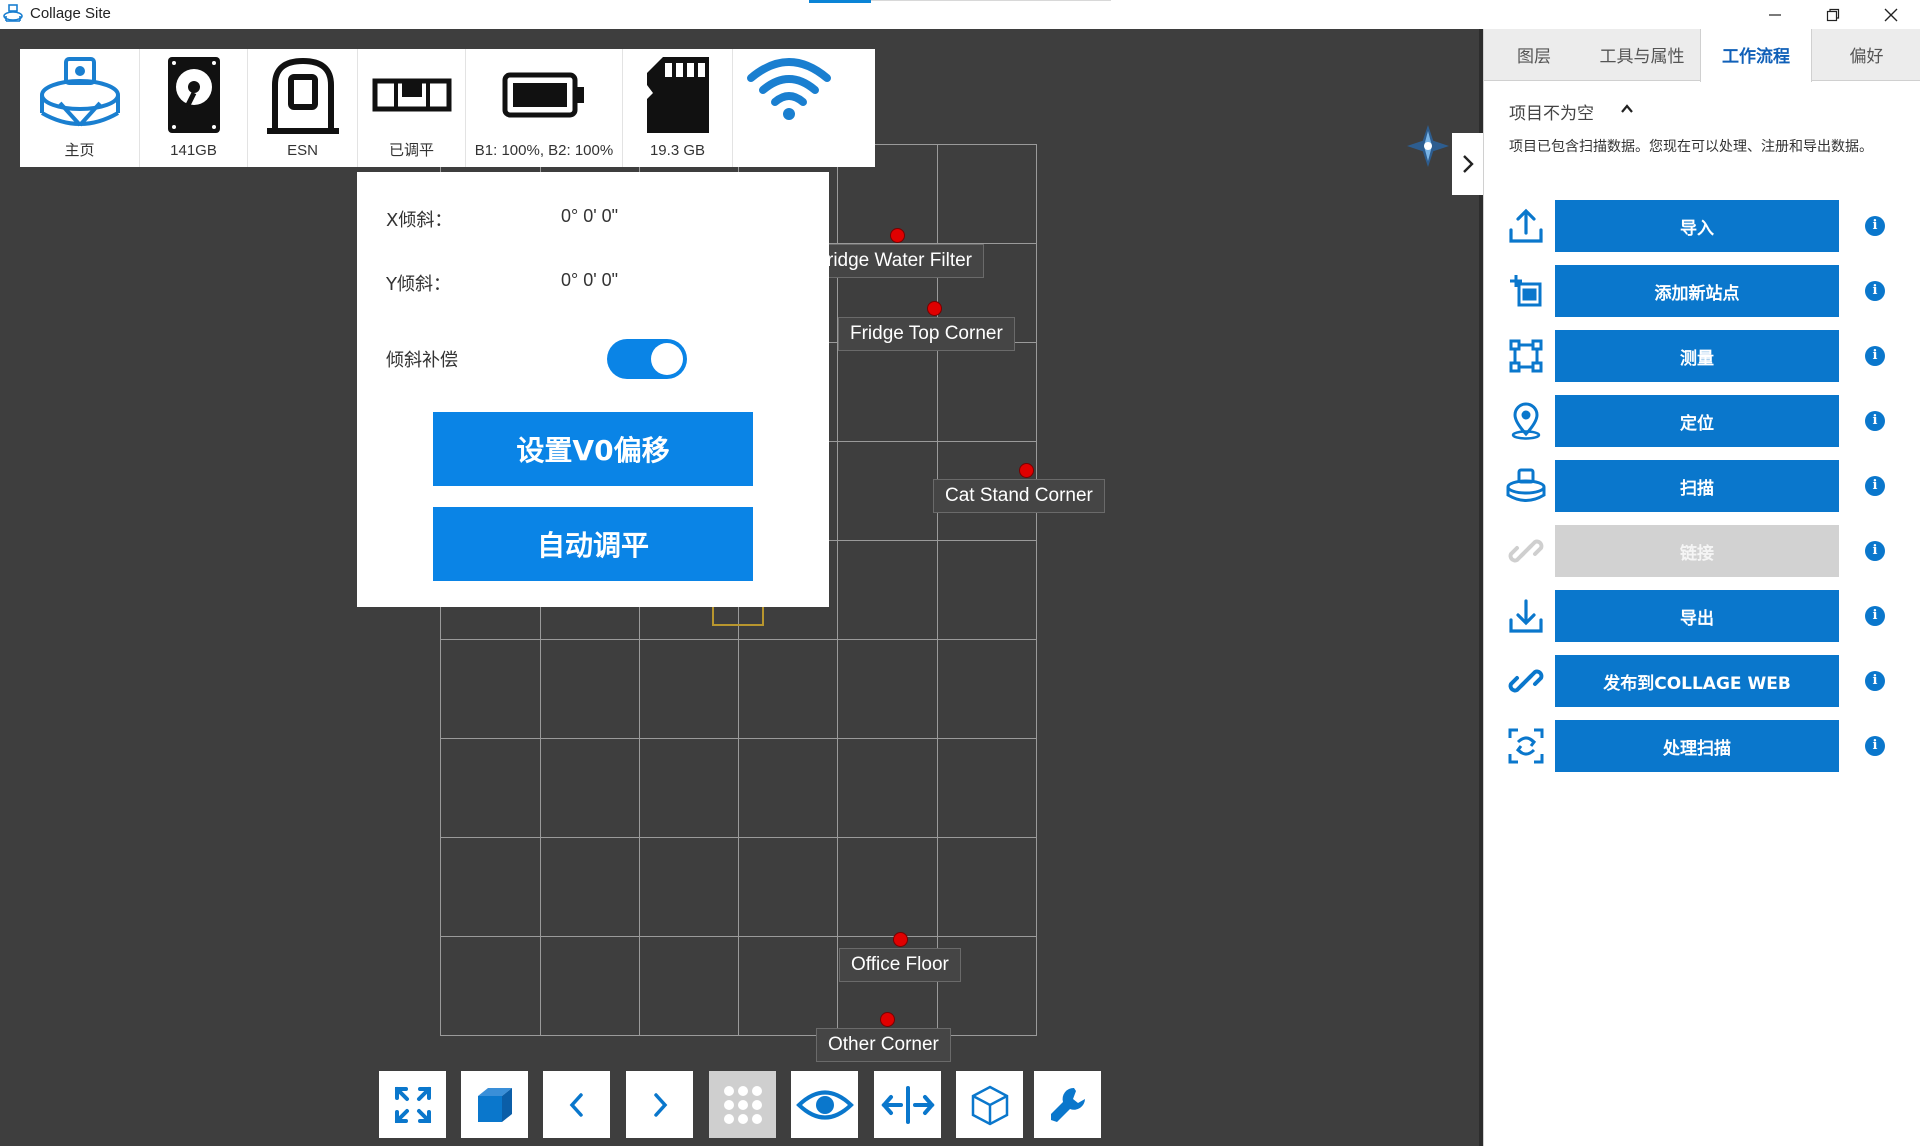 The height and width of the screenshot is (1146, 1920). Describe the element at coordinates (659, 1104) in the screenshot. I see `next-button` at that location.